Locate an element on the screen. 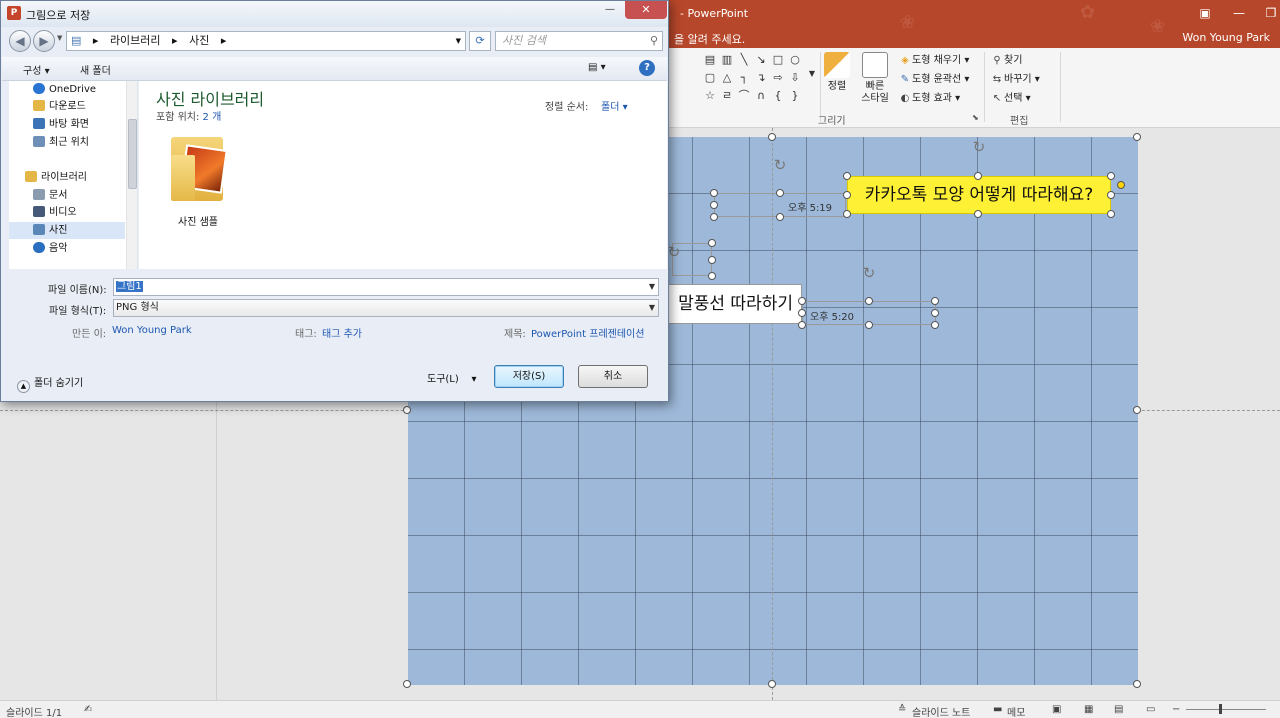  freeform-shape-icon: ㄹ is located at coordinates (727, 96).